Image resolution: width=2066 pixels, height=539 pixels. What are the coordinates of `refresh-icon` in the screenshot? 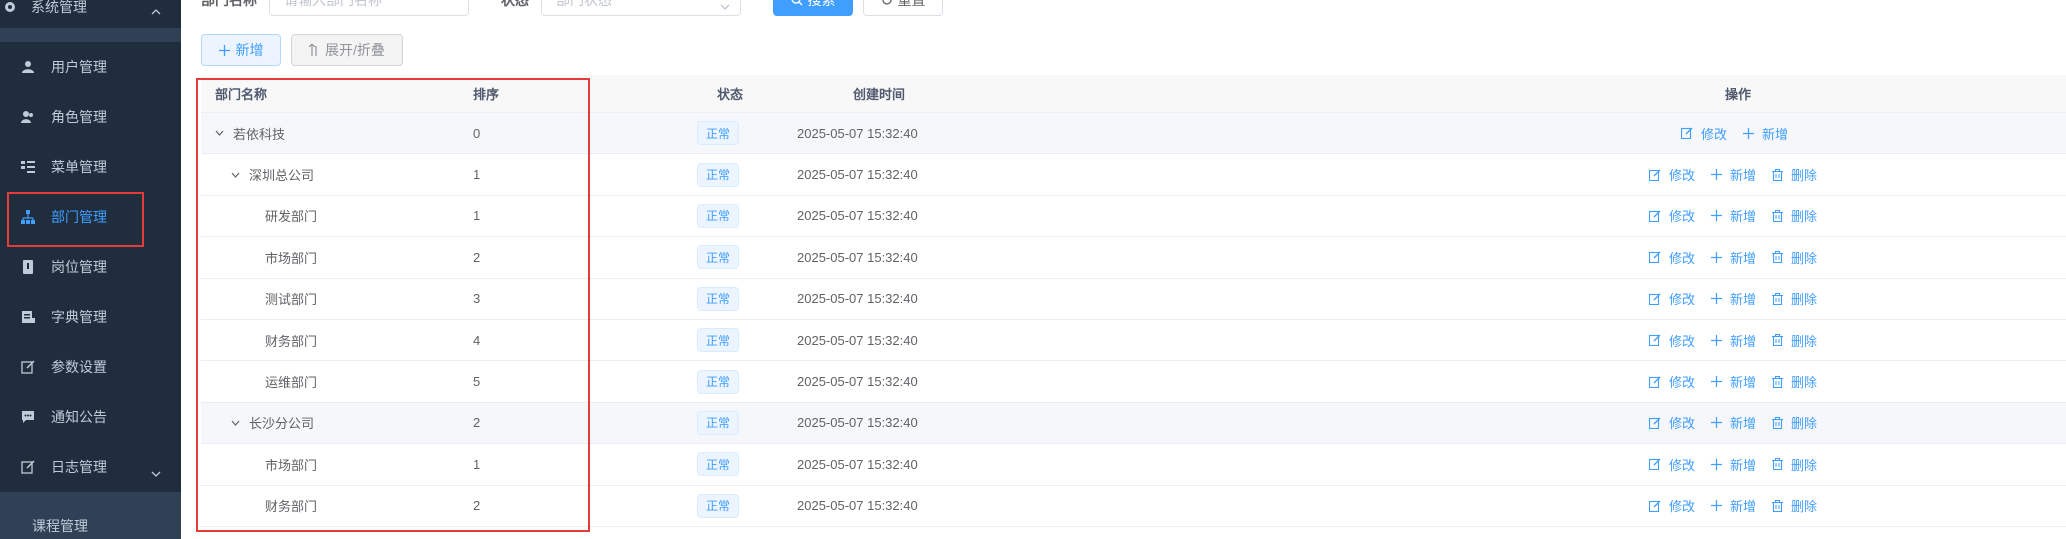 It's located at (887, 3).